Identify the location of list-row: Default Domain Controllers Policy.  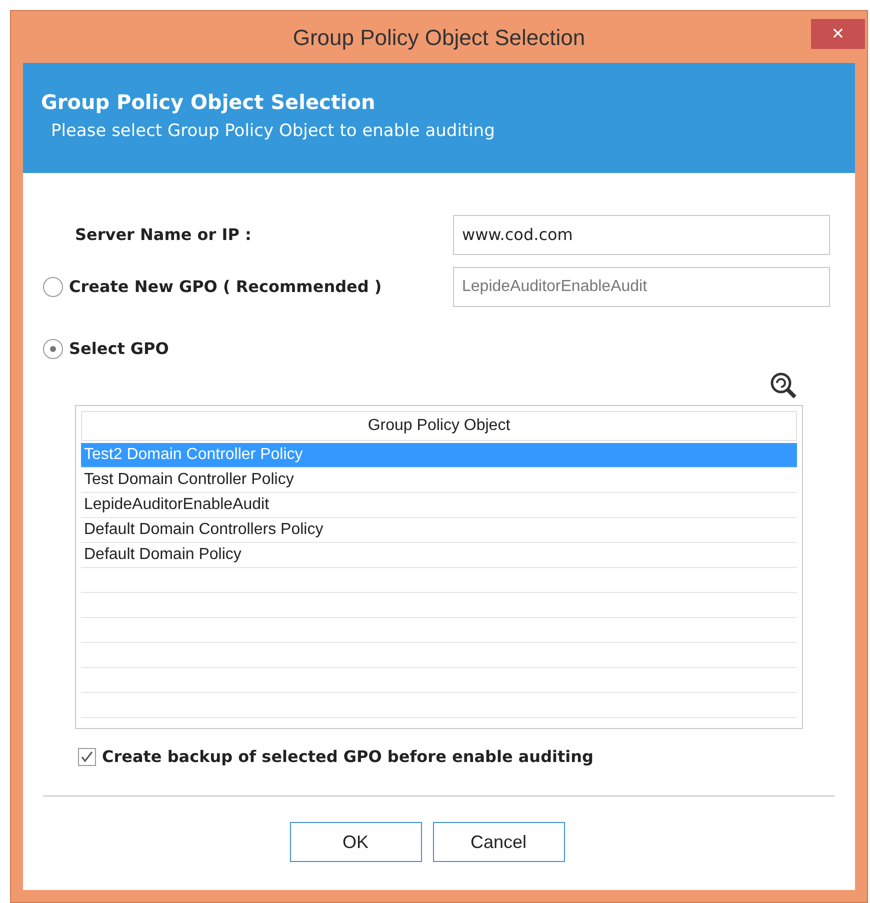
(439, 530).